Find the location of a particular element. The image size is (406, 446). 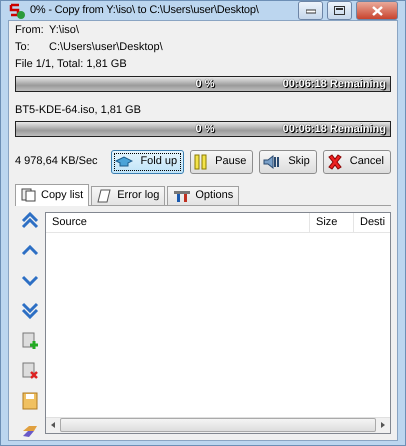

scrollbar-thumb is located at coordinates (218, 425).